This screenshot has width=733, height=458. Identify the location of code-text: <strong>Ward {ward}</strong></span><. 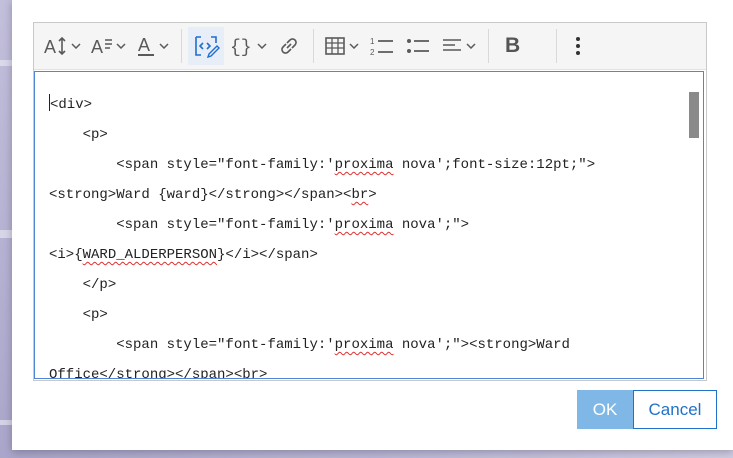
(200, 195).